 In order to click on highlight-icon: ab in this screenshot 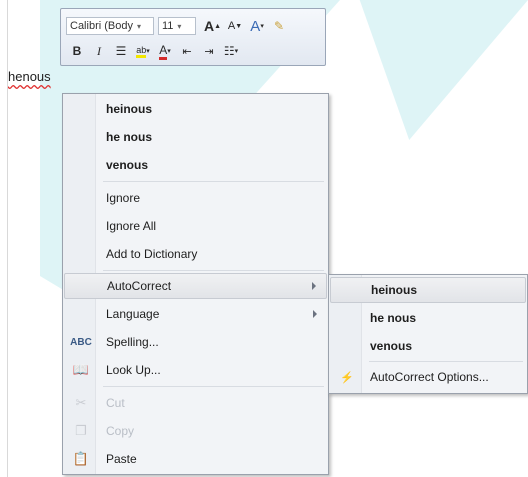, I will do `click(141, 51)`.